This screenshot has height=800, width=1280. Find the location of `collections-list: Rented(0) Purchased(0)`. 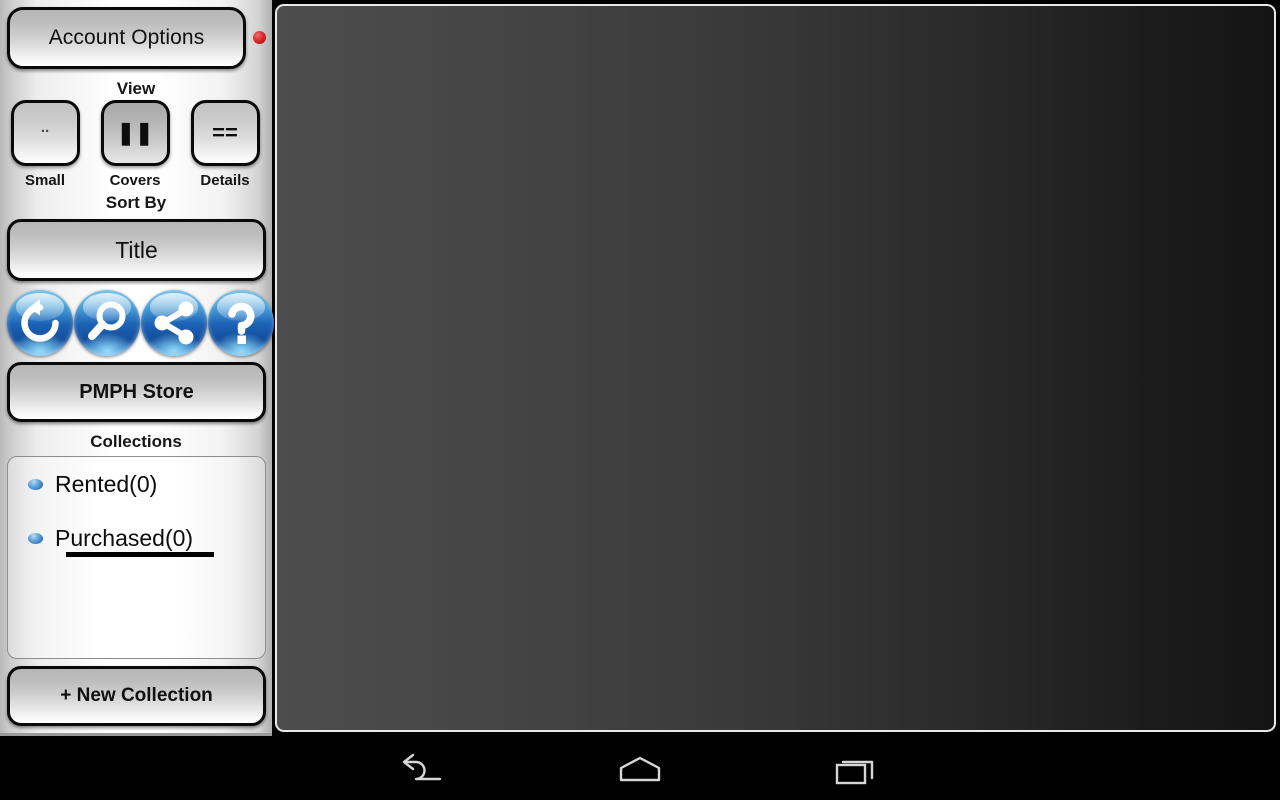

collections-list: Rented(0) Purchased(0) is located at coordinates (136, 557).